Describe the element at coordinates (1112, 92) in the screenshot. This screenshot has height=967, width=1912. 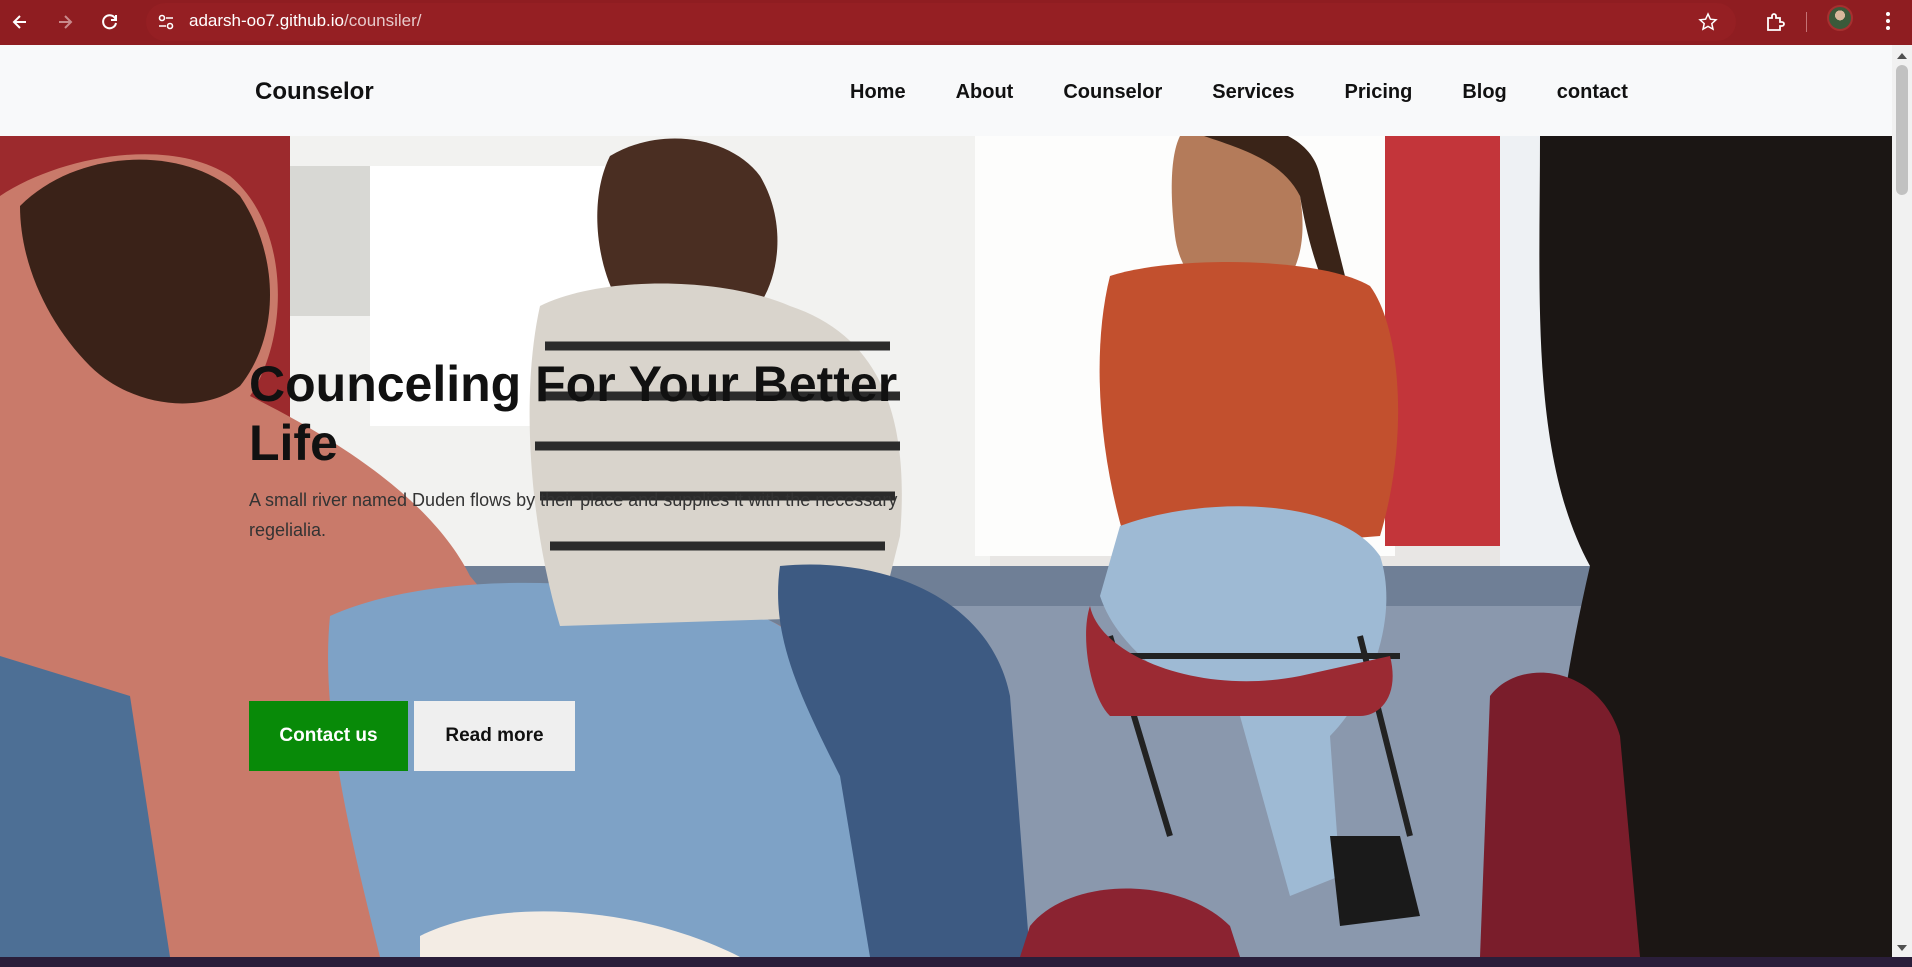
I see `nav-counselor: Counselor` at that location.